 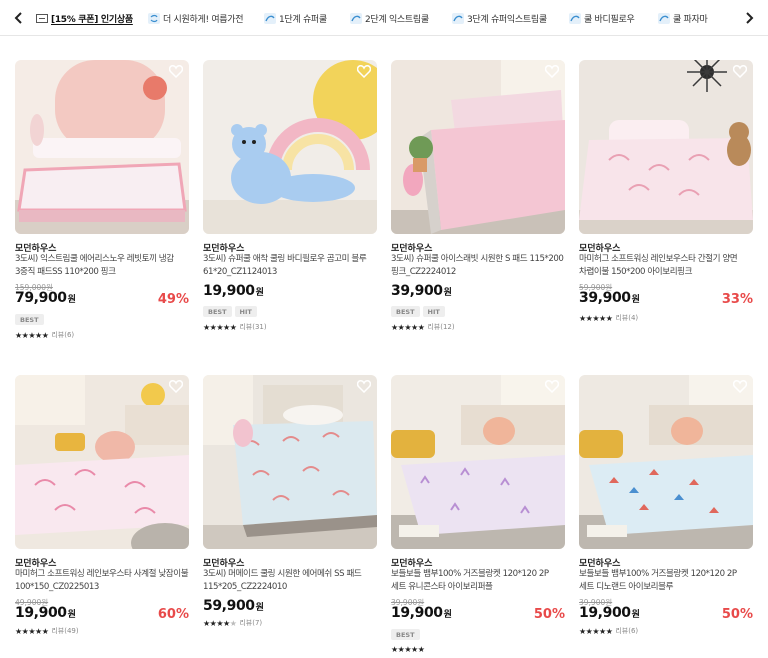 I want to click on tab-super-extremecool: 3단계 슈퍼익스트림쿨, so click(x=499, y=18).